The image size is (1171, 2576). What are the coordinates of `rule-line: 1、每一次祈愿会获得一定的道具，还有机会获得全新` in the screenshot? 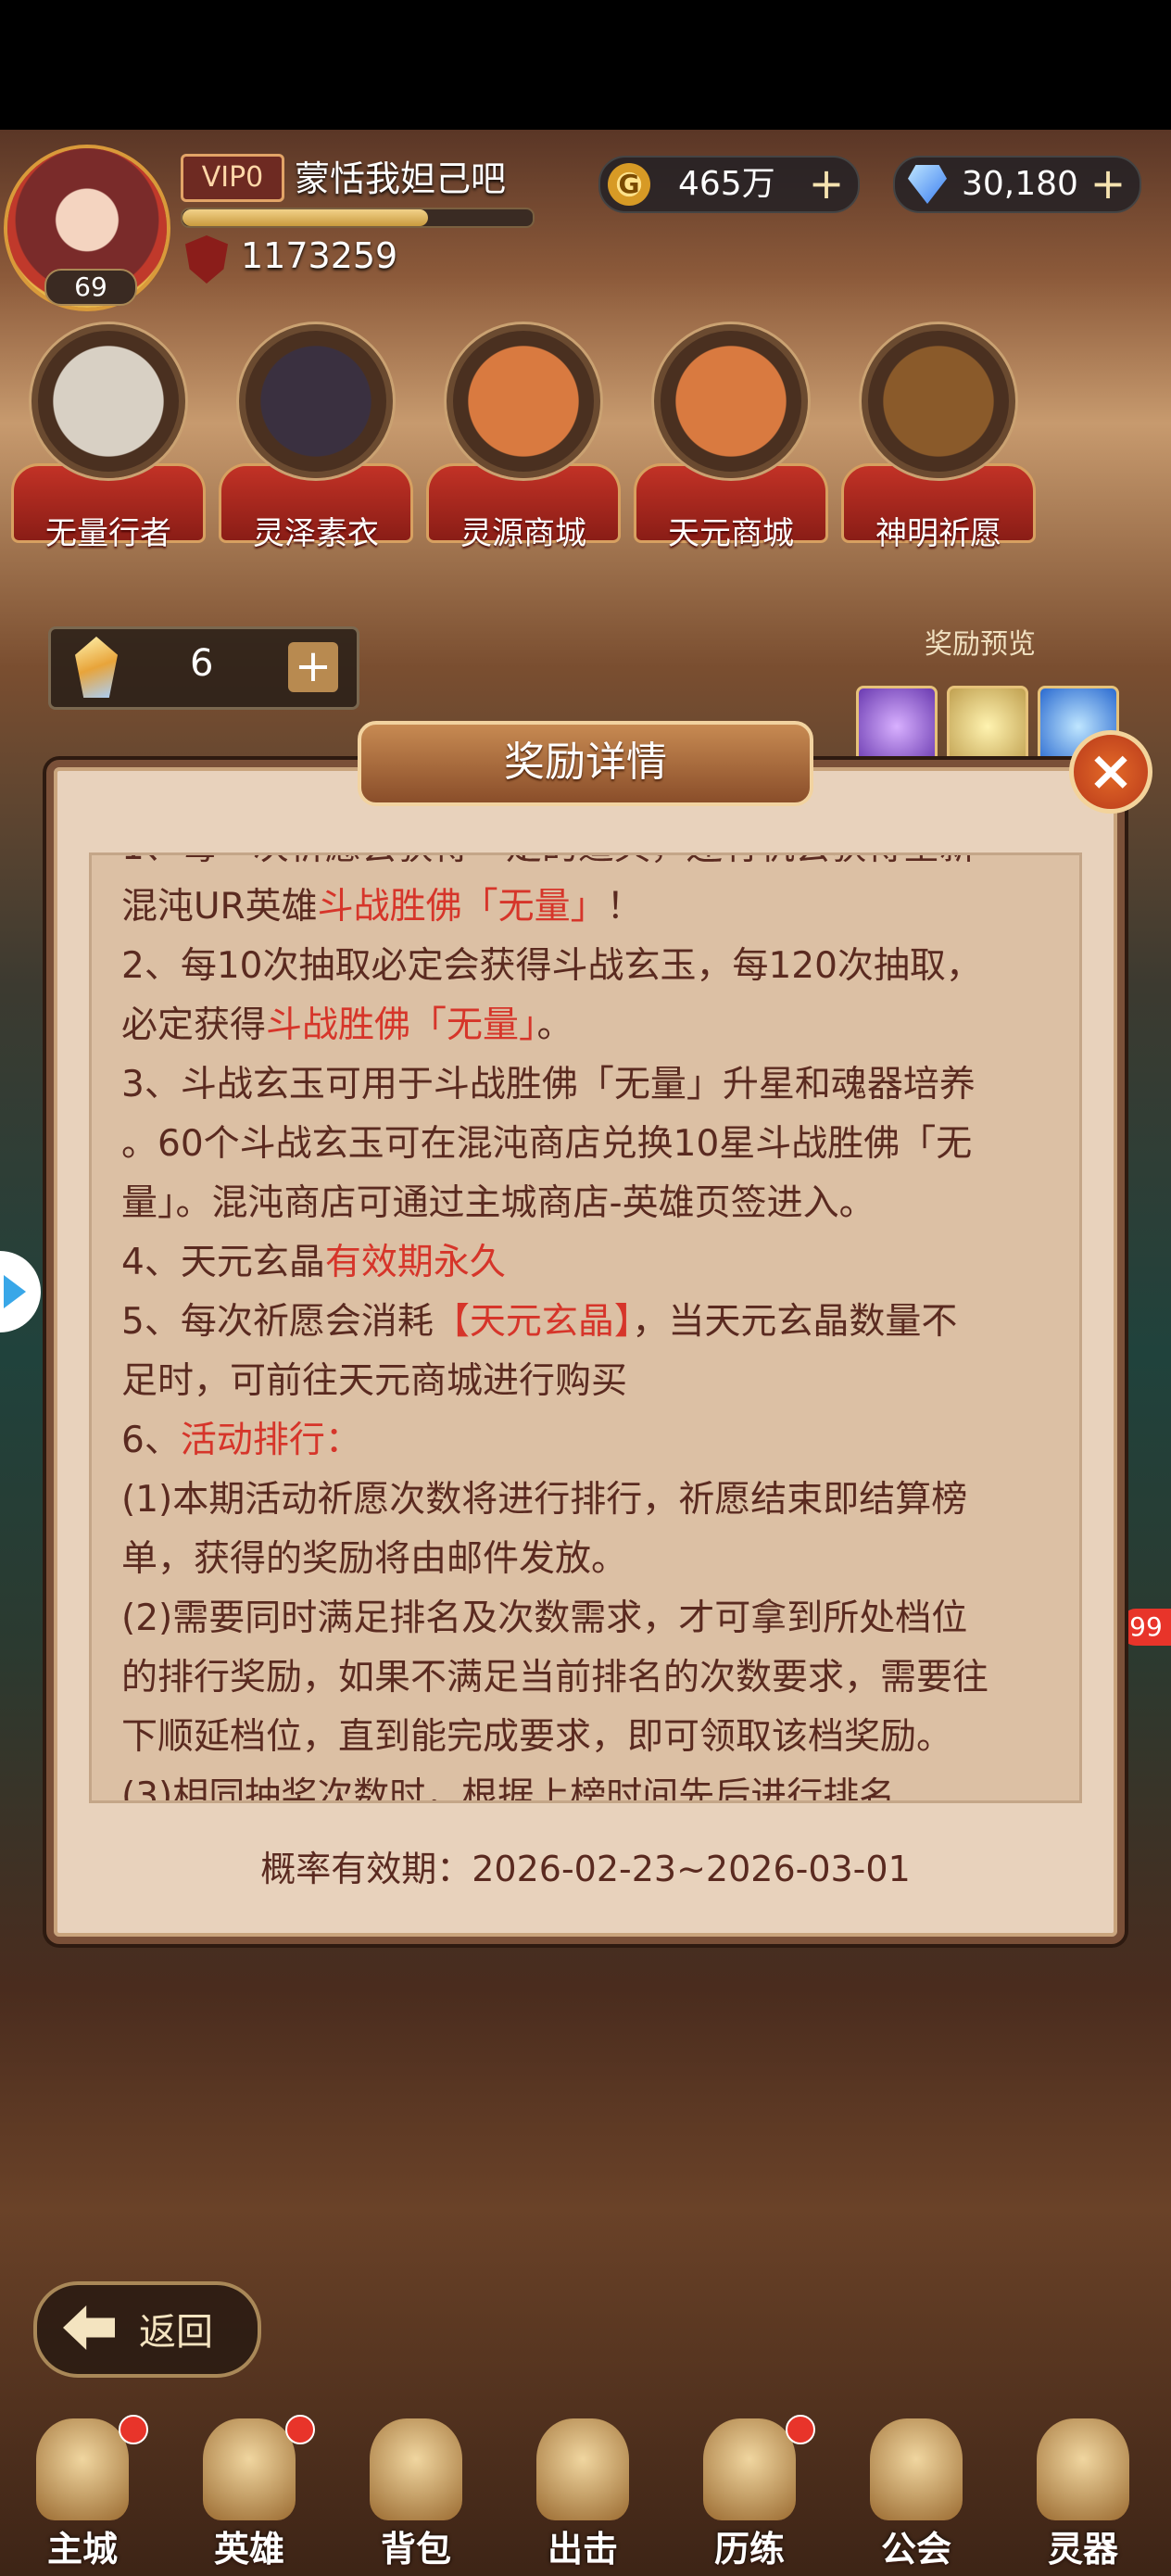 It's located at (589, 867).